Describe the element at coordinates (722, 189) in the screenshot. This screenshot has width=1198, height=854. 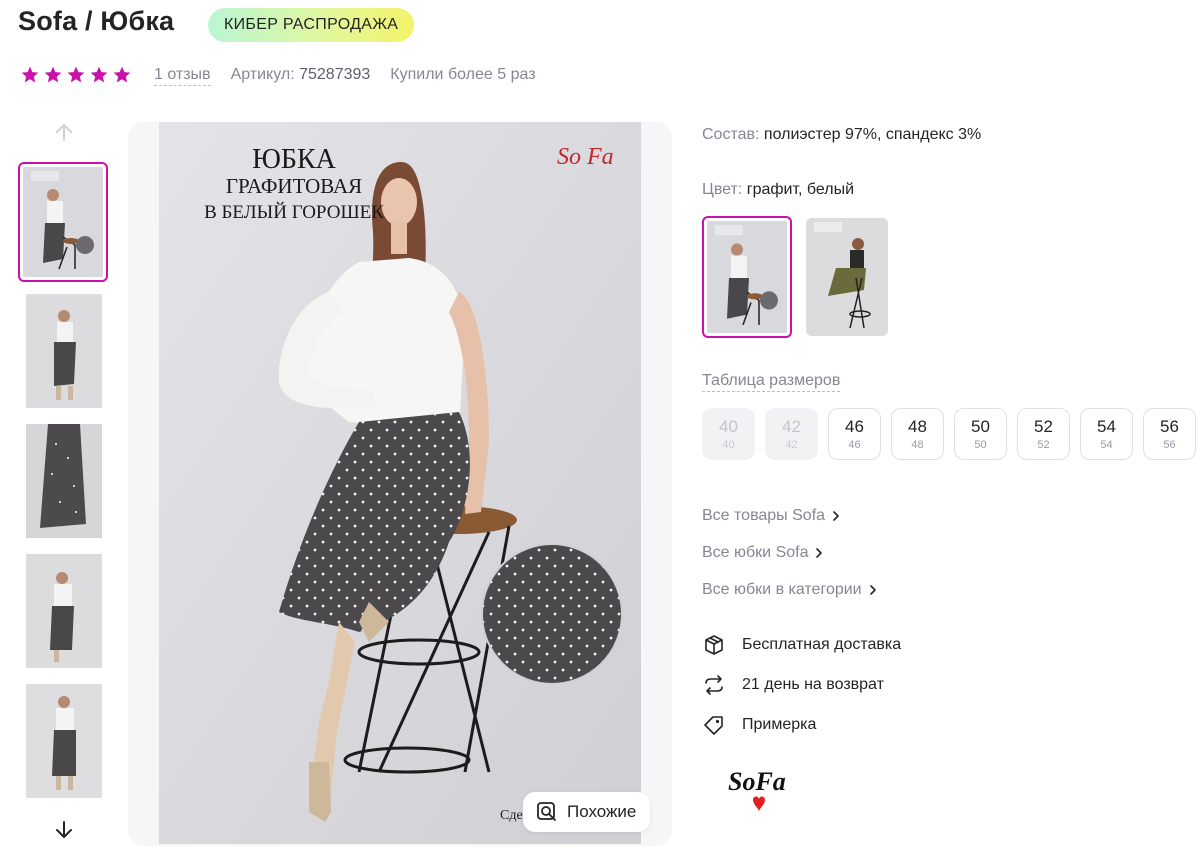
I see `color-label: Цвет:` at that location.